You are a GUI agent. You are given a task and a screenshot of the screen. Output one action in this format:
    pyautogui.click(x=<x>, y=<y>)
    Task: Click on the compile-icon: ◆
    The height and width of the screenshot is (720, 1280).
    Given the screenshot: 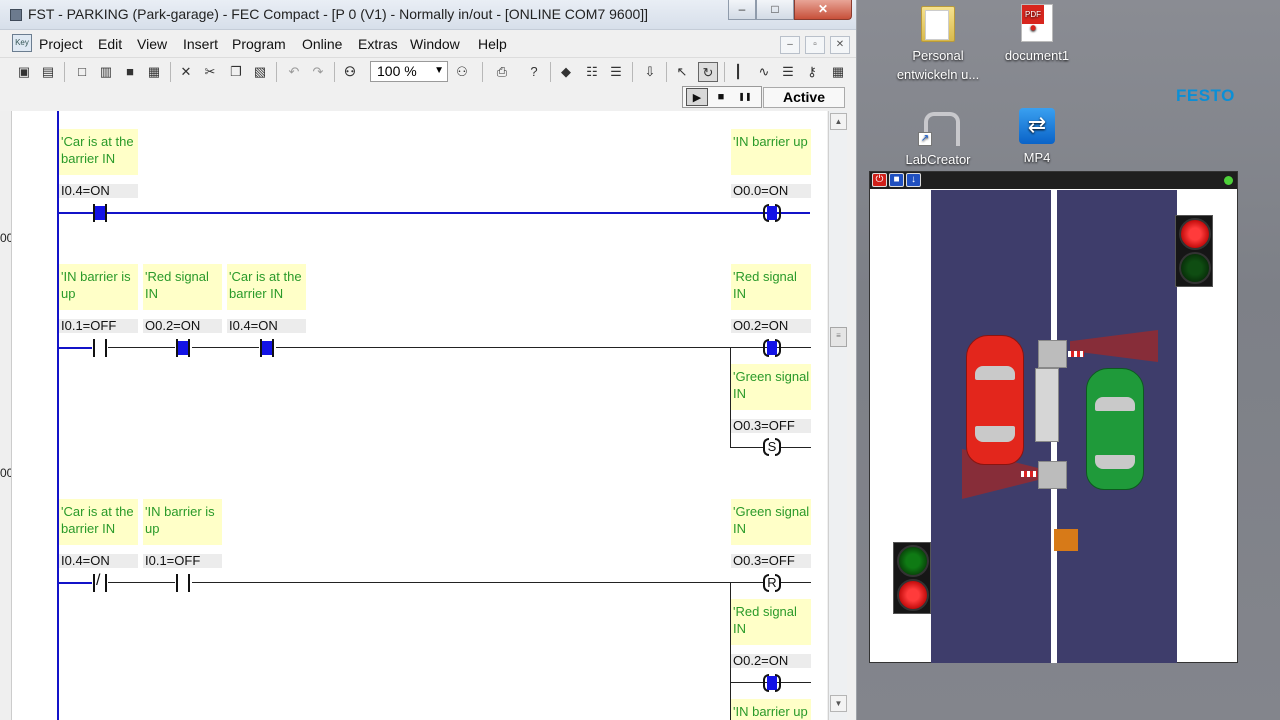 What is the action you would take?
    pyautogui.click(x=566, y=72)
    